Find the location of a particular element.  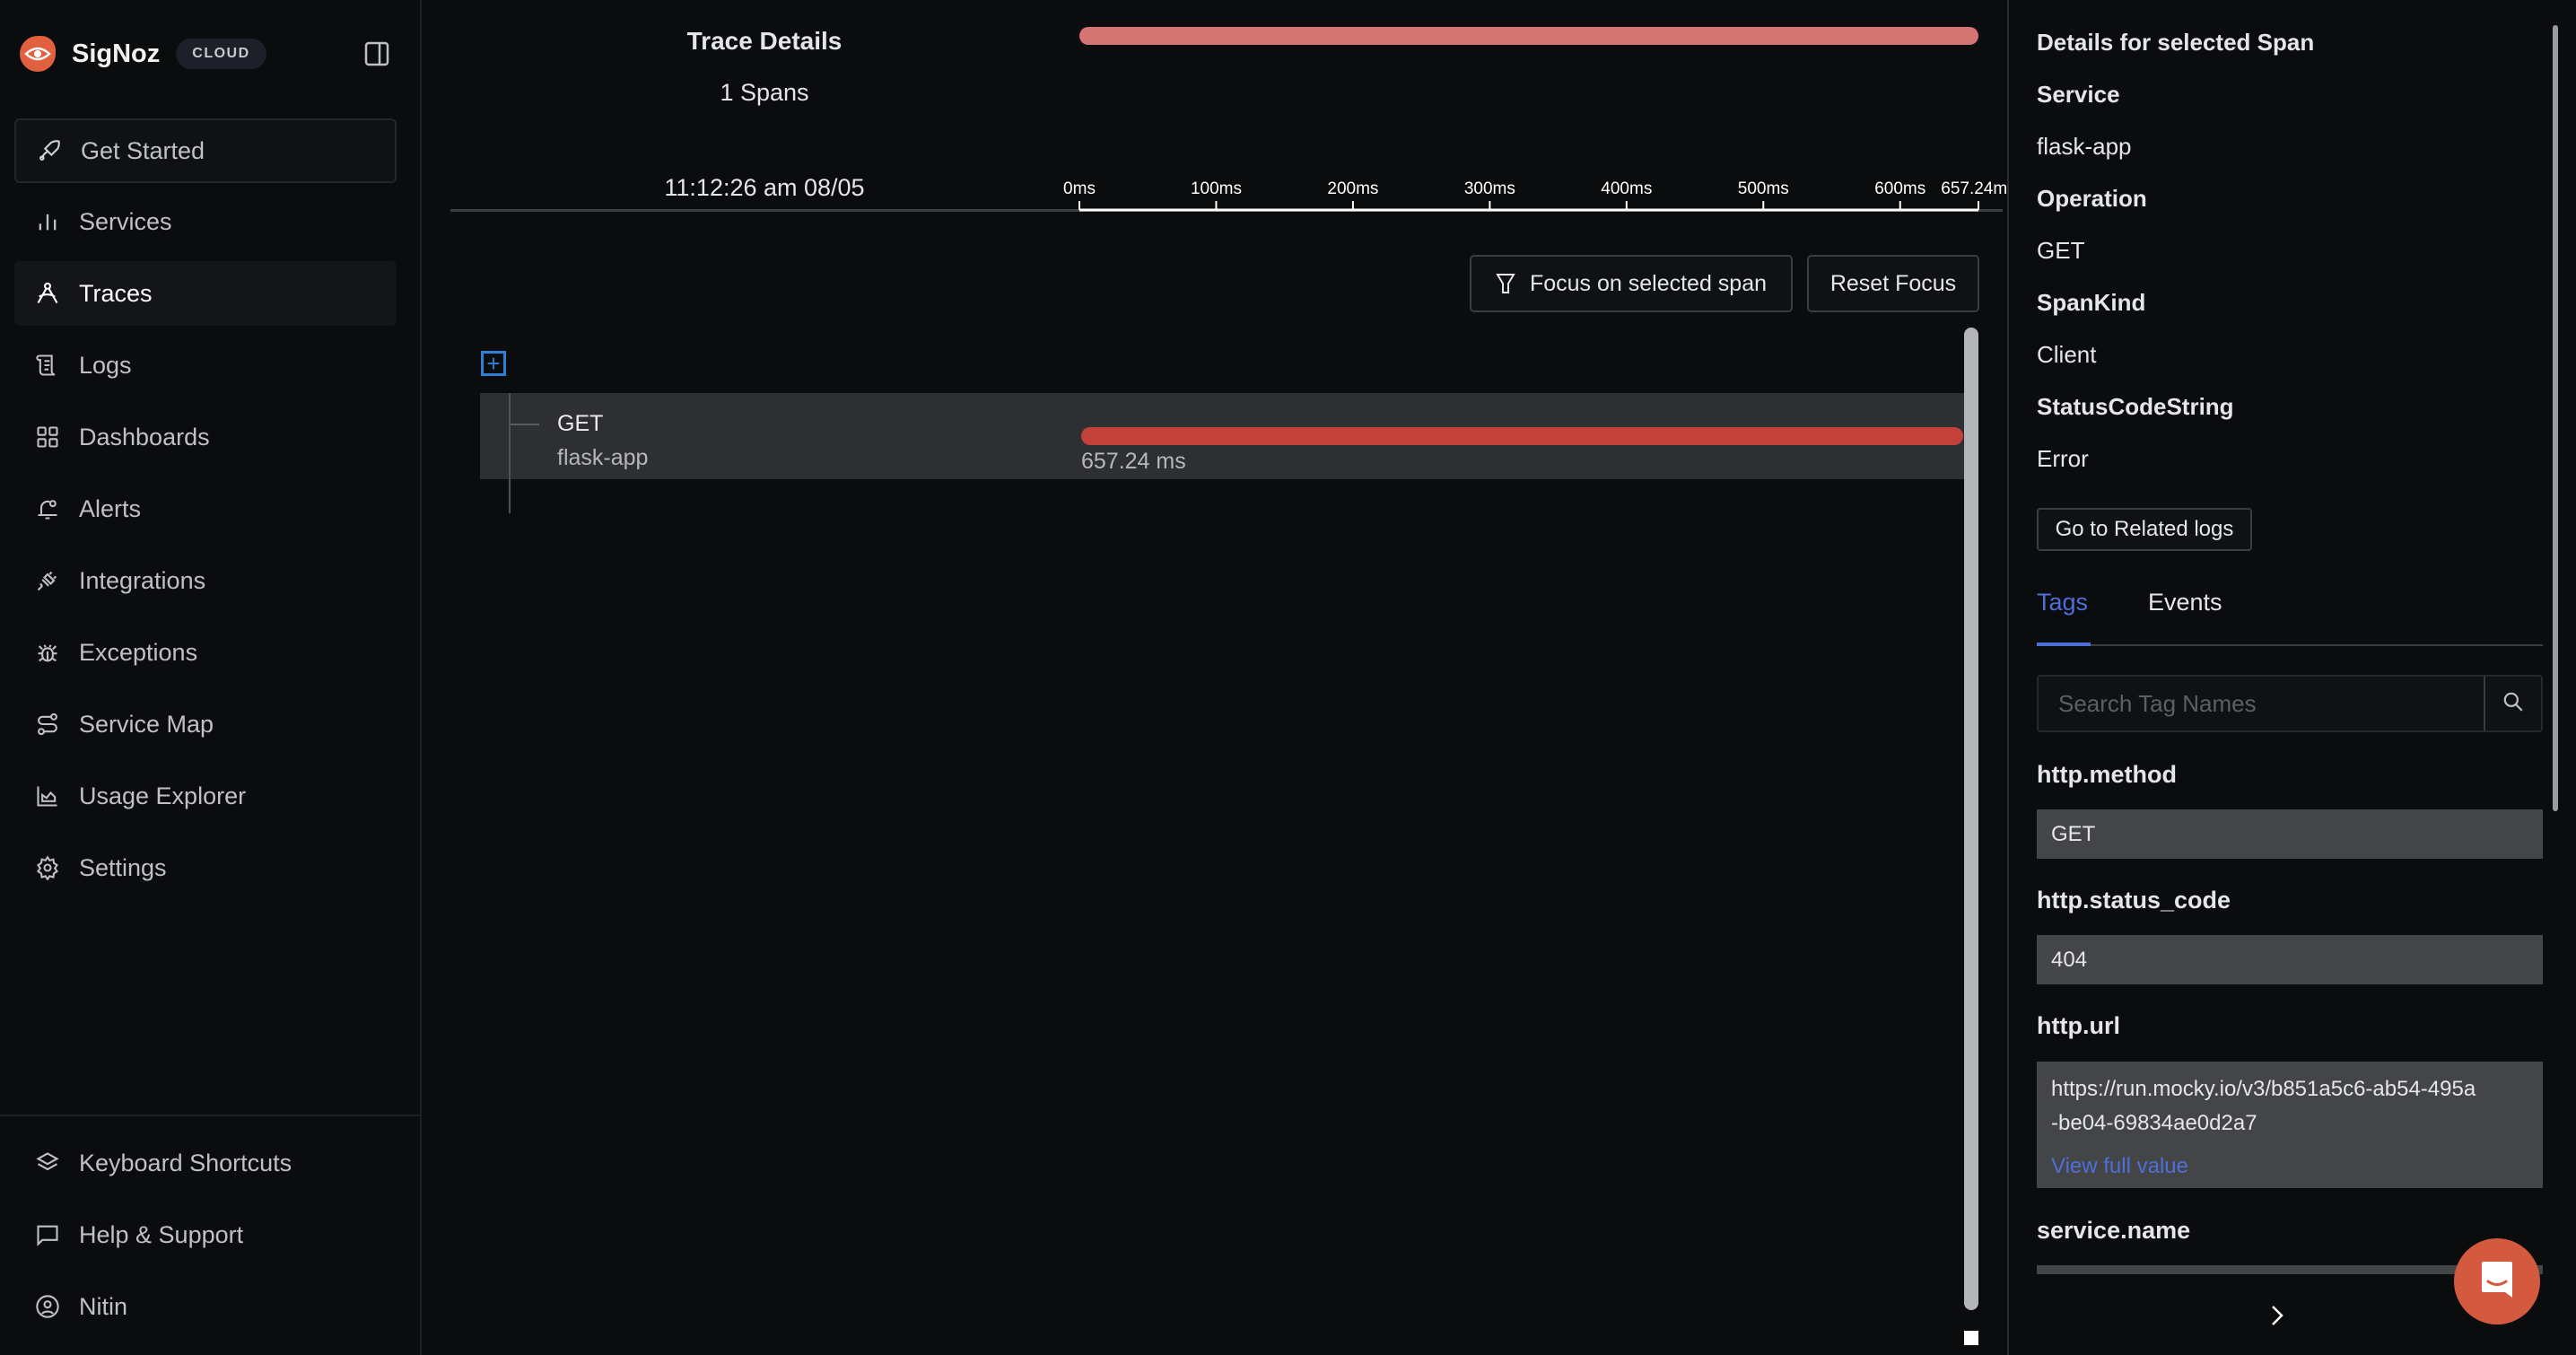

sidebar-item-service-map: Service Map is located at coordinates (206, 724).